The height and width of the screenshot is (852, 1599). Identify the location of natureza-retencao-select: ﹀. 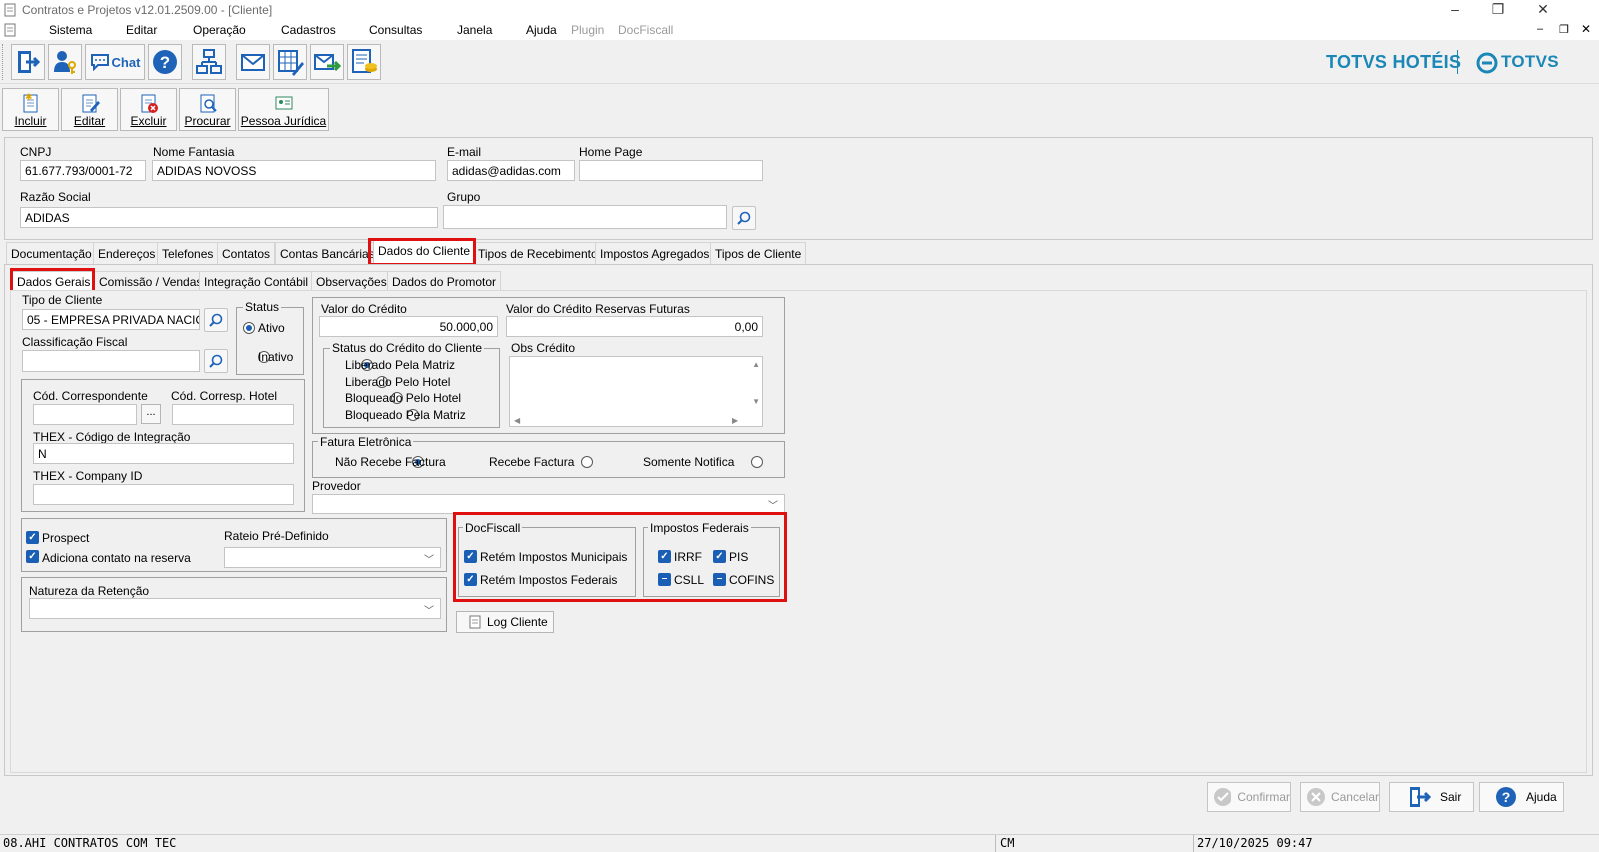
(235, 608).